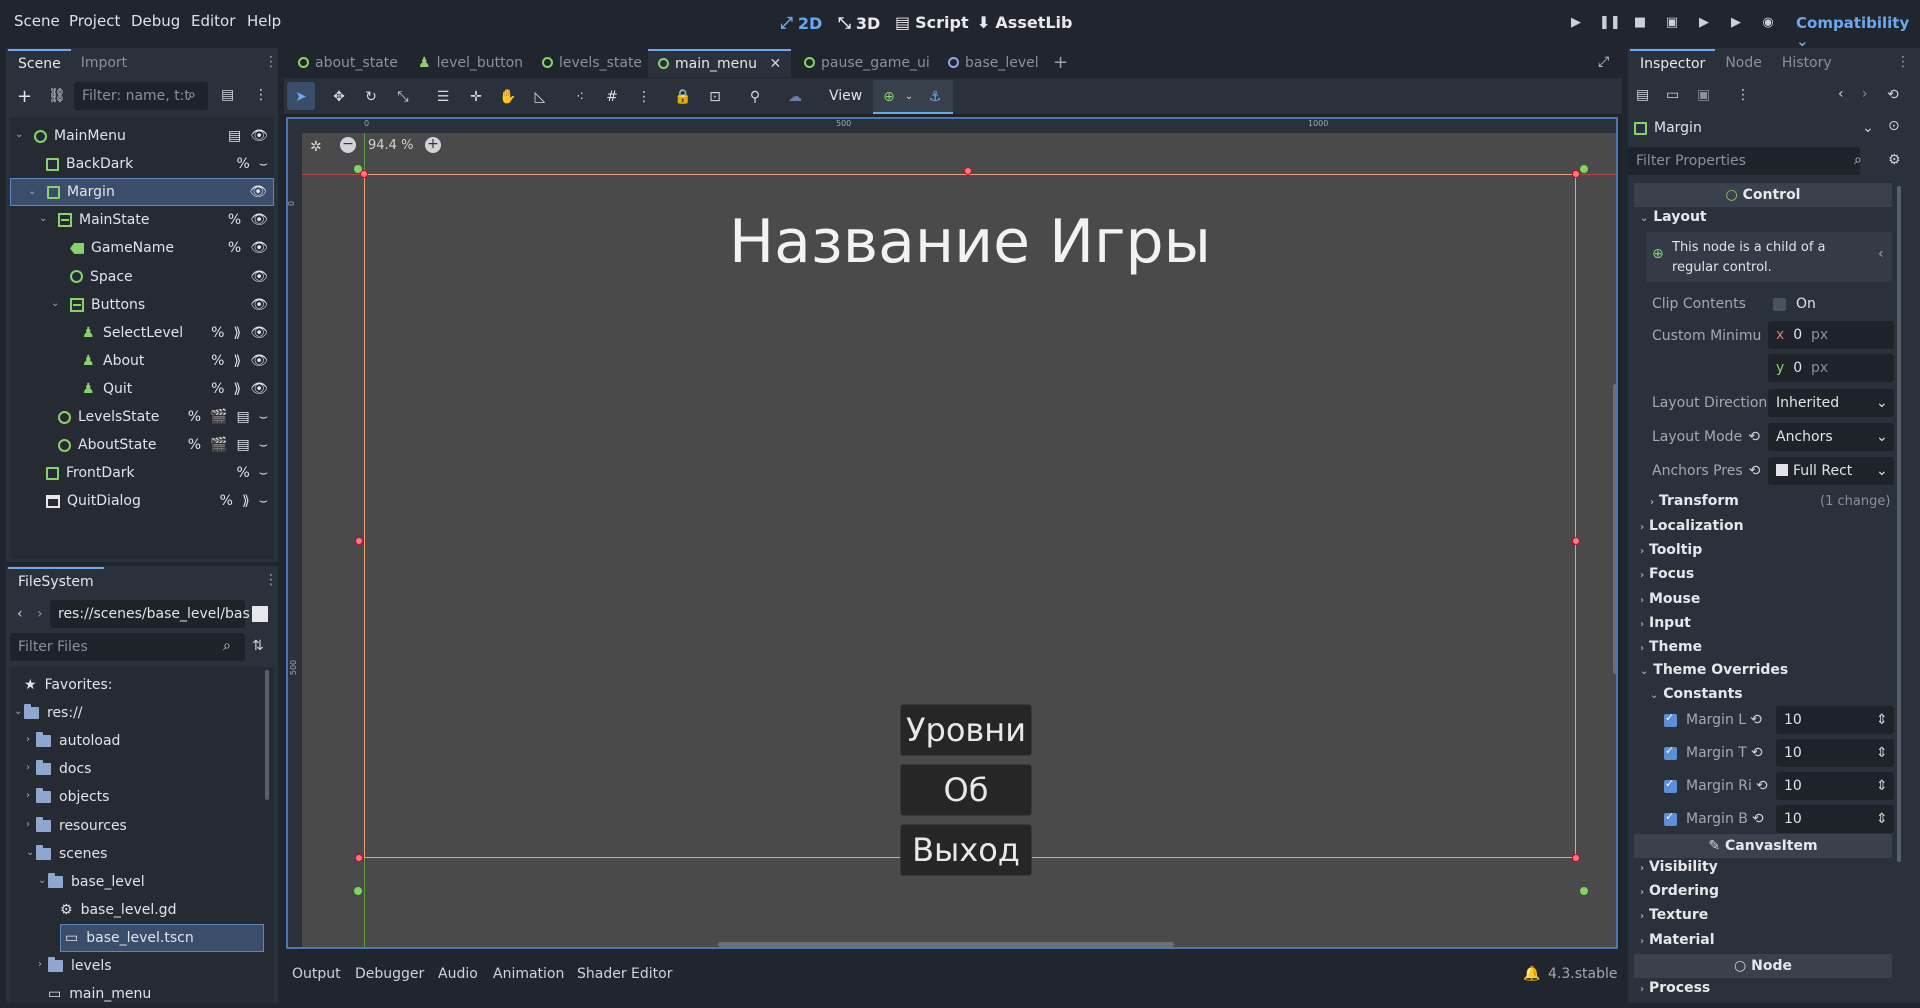  What do you see at coordinates (867, 63) in the screenshot?
I see `scene-tab: pause_game_ui` at bounding box center [867, 63].